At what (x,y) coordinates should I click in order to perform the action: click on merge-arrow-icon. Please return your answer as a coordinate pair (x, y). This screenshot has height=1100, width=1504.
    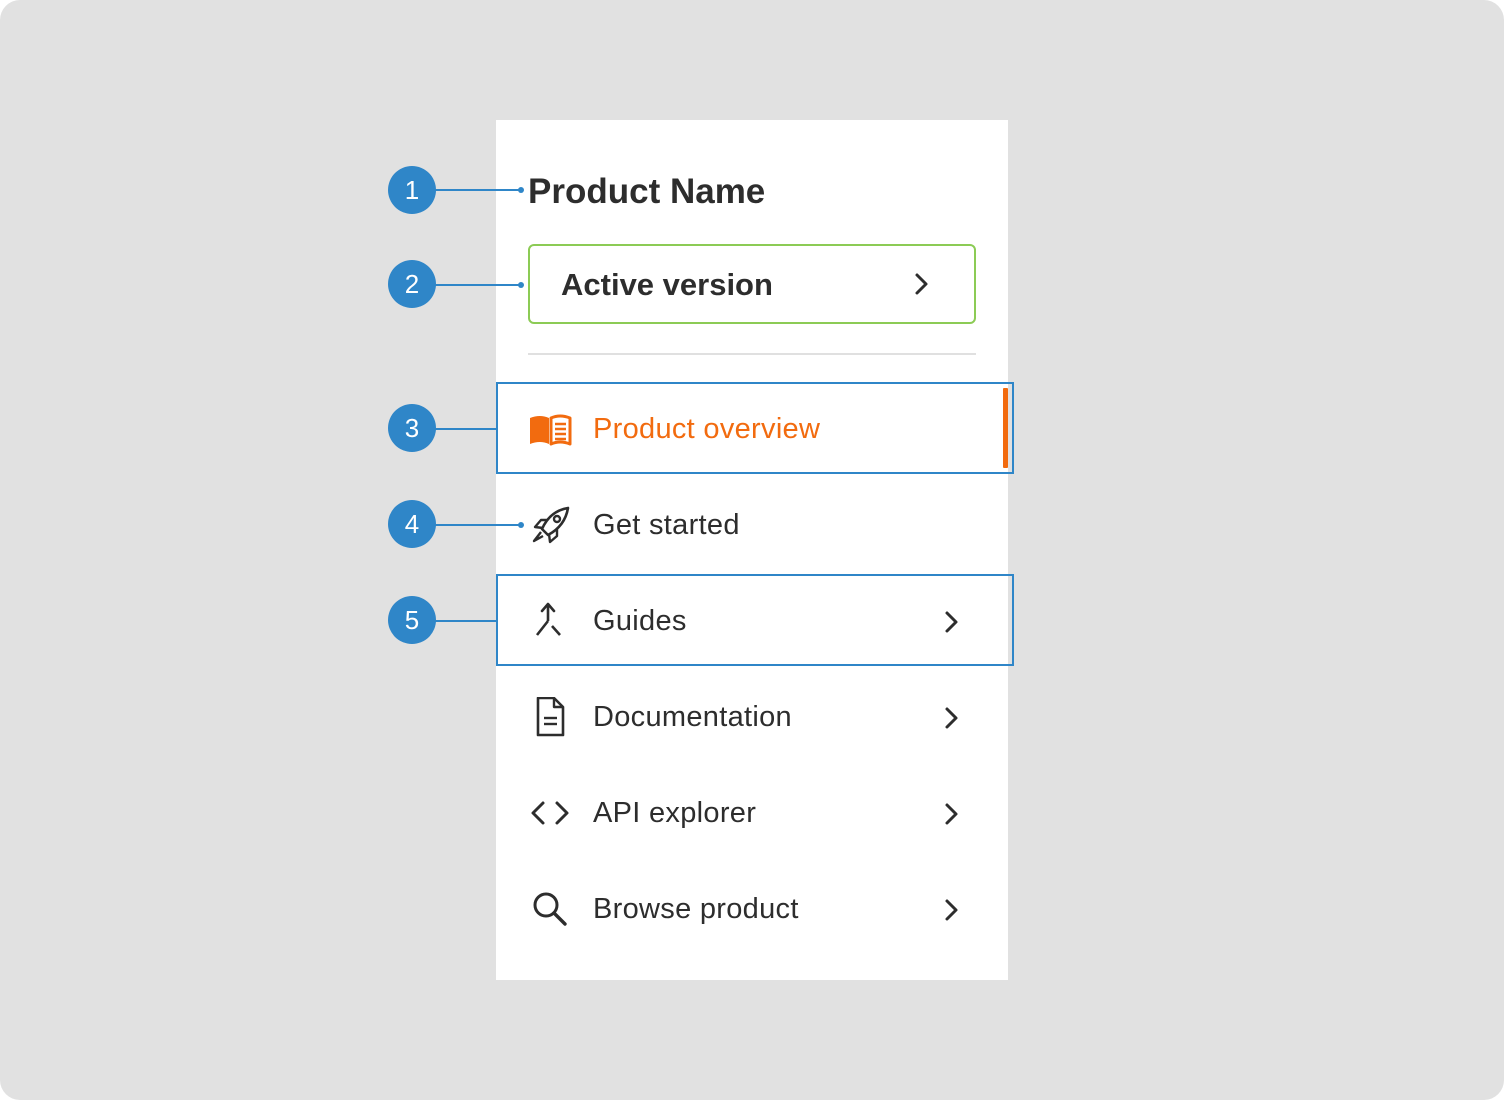
    Looking at the image, I should click on (548, 619).